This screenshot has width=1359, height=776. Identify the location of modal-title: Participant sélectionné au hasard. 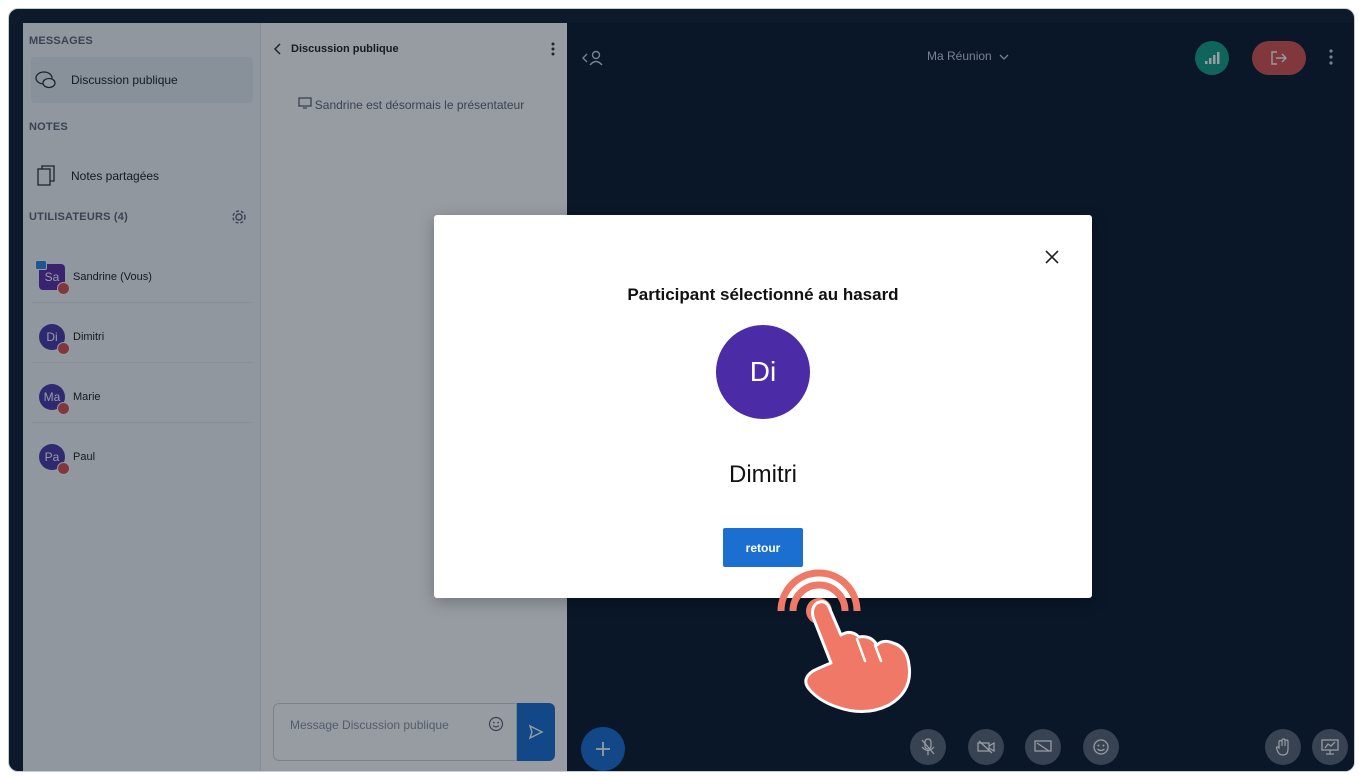
(763, 294).